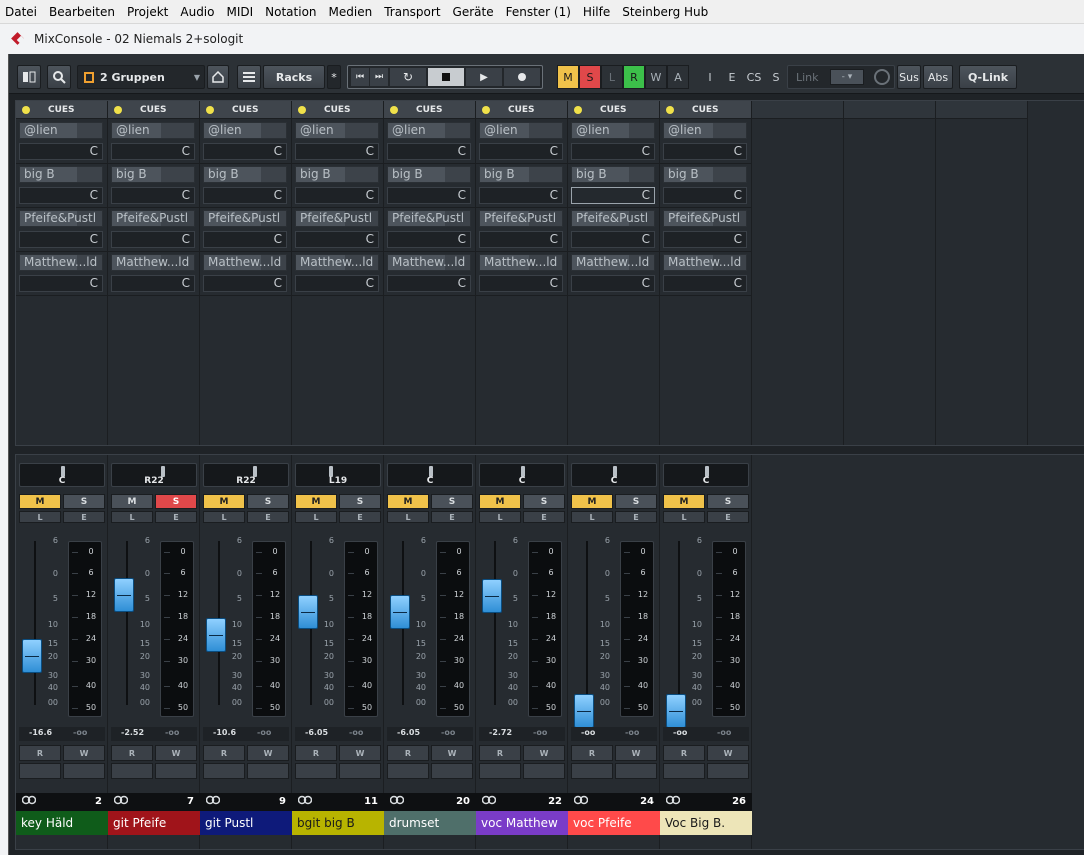 The height and width of the screenshot is (855, 1084). I want to click on racks-menu-button, so click(249, 77).